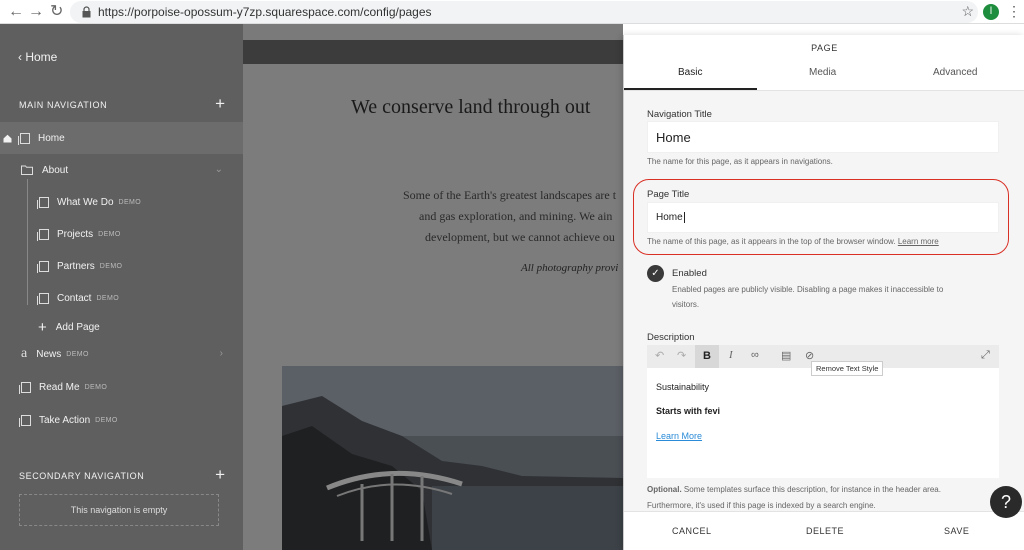  What do you see at coordinates (664, 489) in the screenshot?
I see `optional-label: Optional.` at bounding box center [664, 489].